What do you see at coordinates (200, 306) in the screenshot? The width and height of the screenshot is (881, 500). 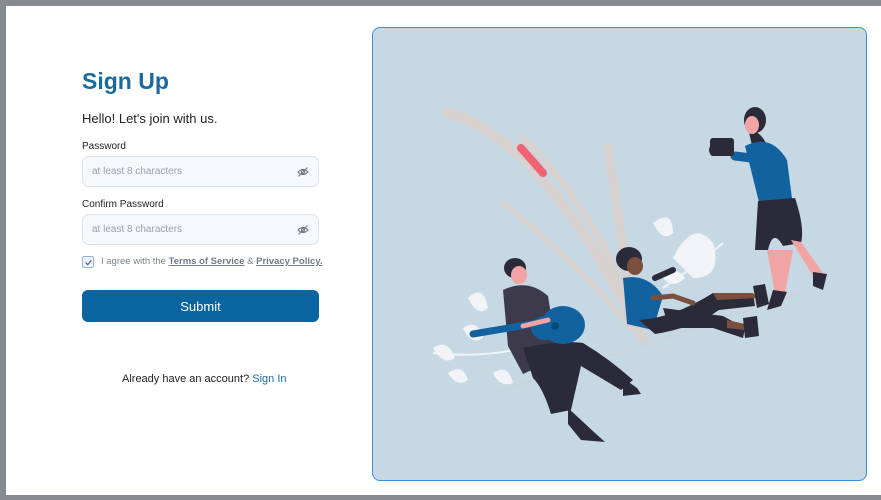 I see `submit-button: Submit` at bounding box center [200, 306].